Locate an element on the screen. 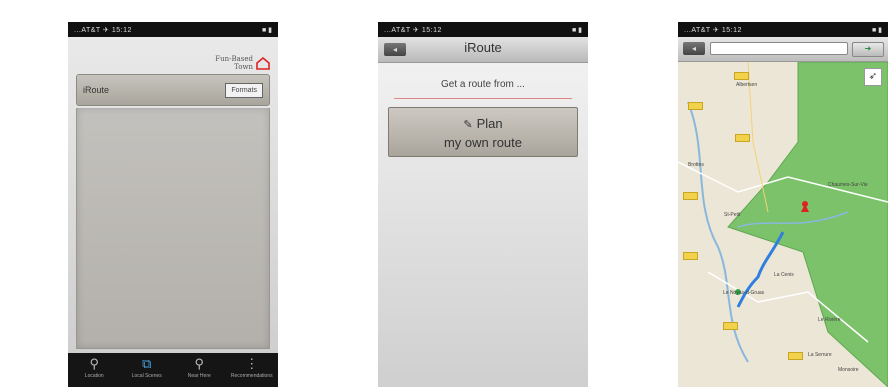 This screenshot has width=895, height=387. map-label: La Cenis is located at coordinates (784, 275).